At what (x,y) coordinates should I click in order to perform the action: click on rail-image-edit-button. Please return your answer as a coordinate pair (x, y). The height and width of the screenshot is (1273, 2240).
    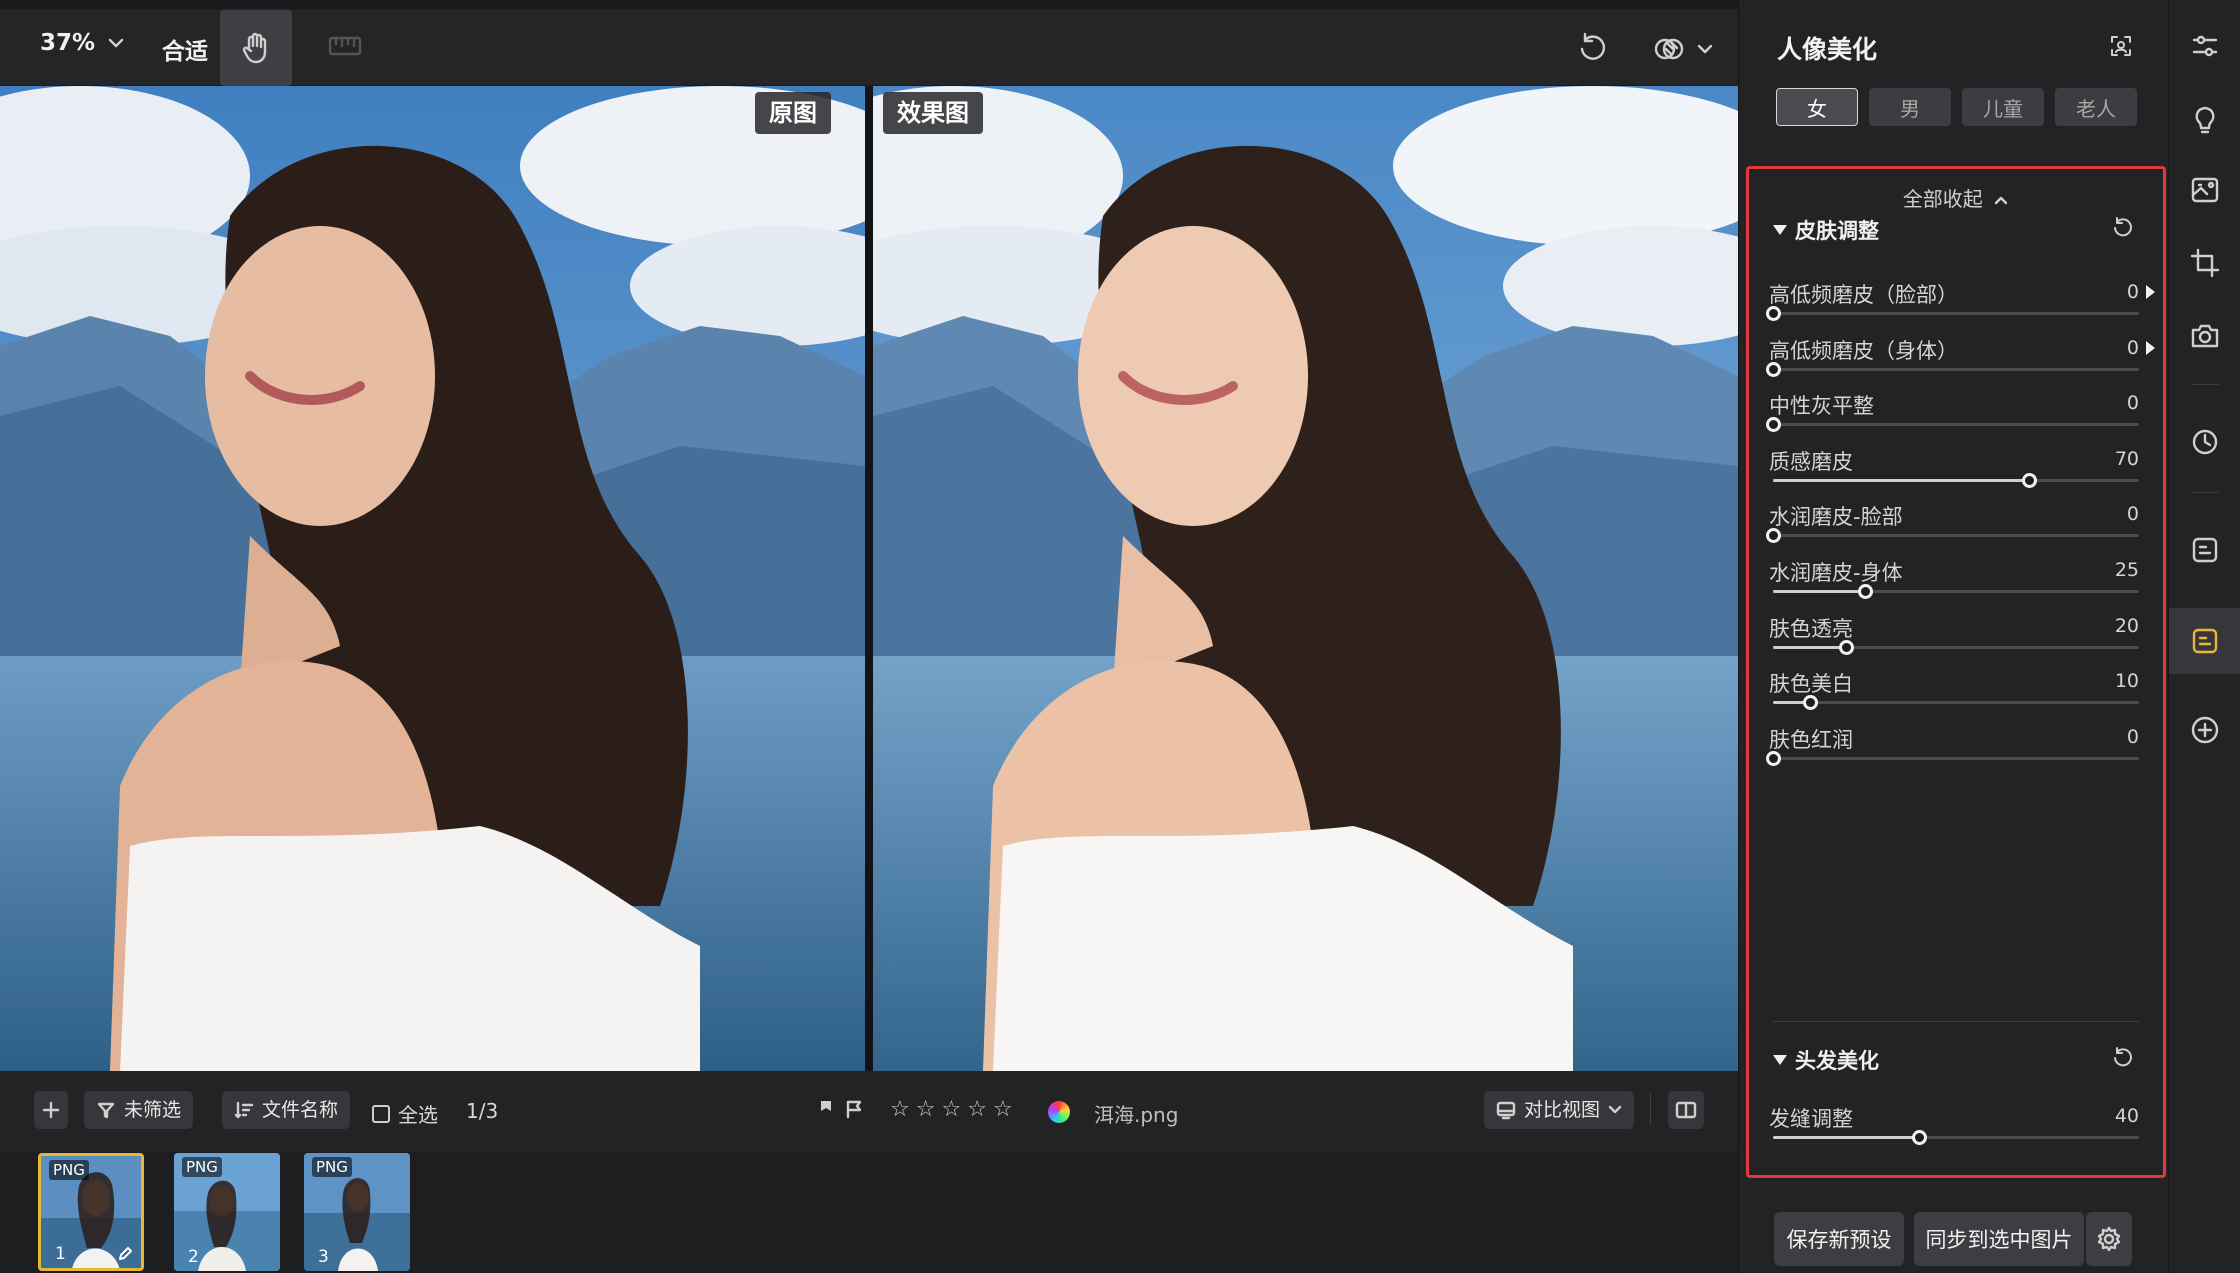
    Looking at the image, I should click on (2204, 190).